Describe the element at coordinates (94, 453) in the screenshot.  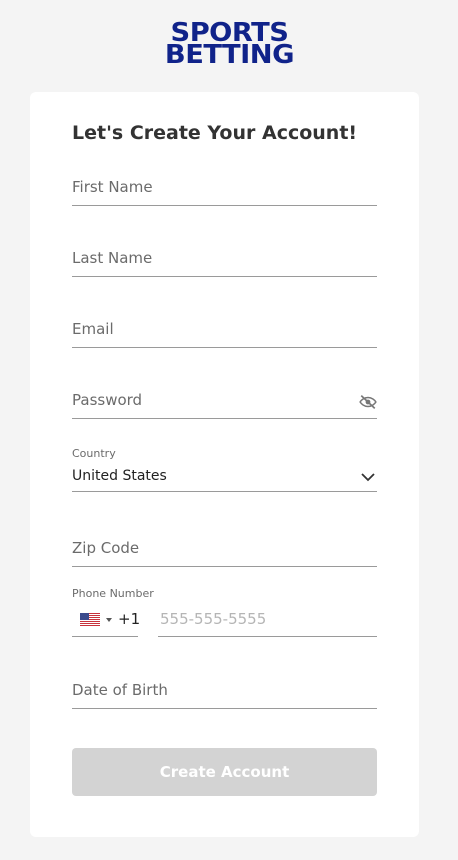
I see `country-label: Country` at that location.